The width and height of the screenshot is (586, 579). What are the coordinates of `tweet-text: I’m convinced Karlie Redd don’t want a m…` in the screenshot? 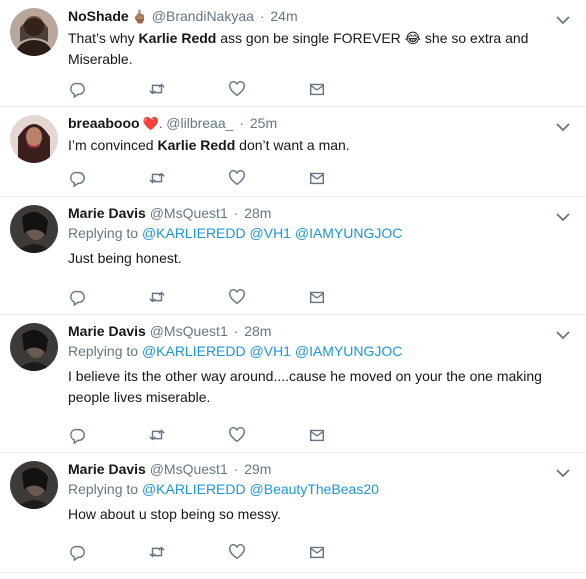 It's located at (312, 145).